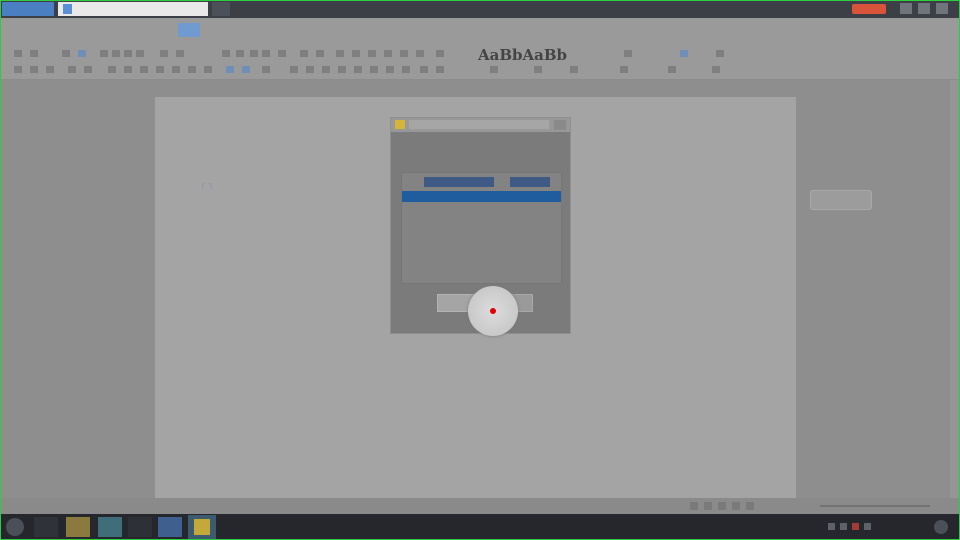  Describe the element at coordinates (140, 527) in the screenshot. I see `taskbar-app-icon` at that location.